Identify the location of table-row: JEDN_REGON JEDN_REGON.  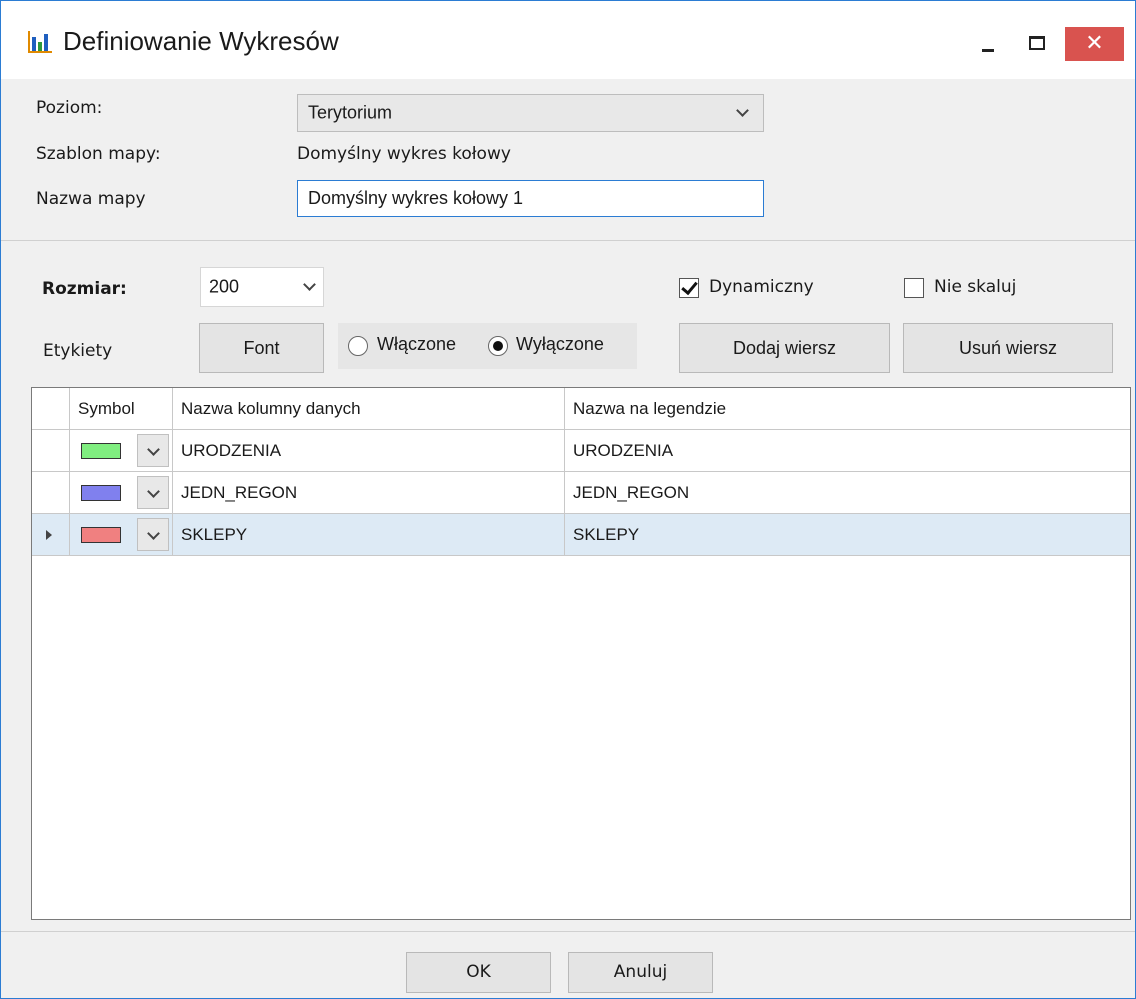
(581, 492).